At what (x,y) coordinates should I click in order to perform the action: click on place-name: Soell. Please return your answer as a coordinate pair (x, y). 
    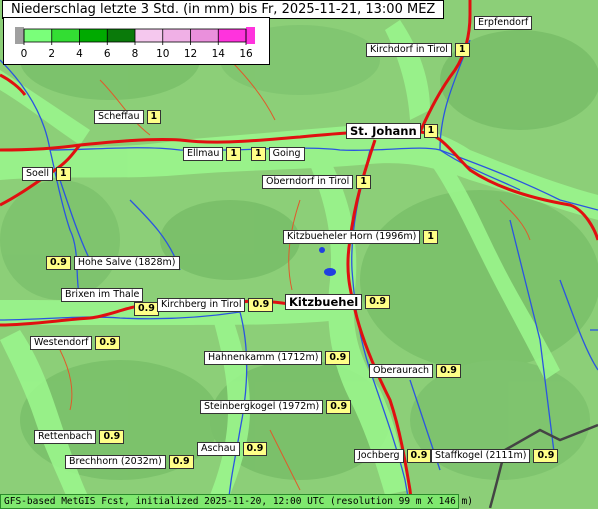
    Looking at the image, I should click on (37, 174).